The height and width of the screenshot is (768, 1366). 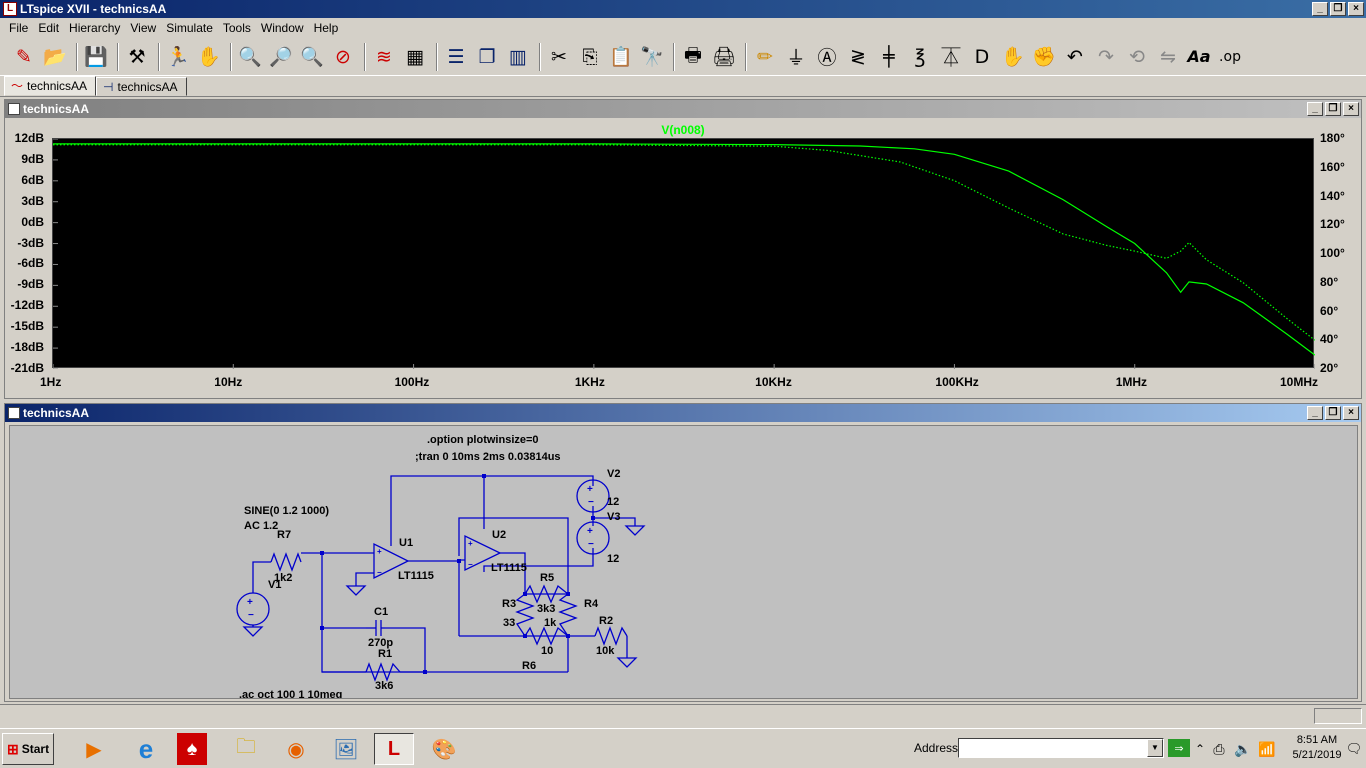 What do you see at coordinates (1243, 749) in the screenshot?
I see `volume-icon: 🔈` at bounding box center [1243, 749].